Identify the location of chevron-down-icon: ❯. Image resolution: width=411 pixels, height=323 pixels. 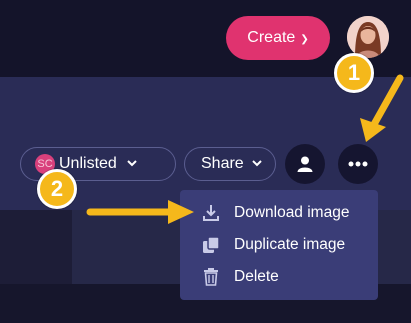
(304, 39).